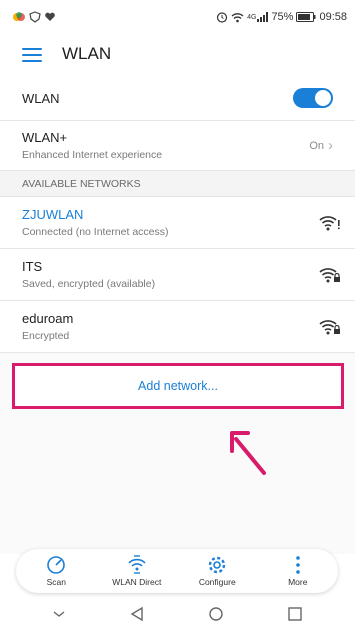 This screenshot has width=355, height=630. What do you see at coordinates (177, 98) in the screenshot?
I see `wlan-toggle-row: WLAN` at bounding box center [177, 98].